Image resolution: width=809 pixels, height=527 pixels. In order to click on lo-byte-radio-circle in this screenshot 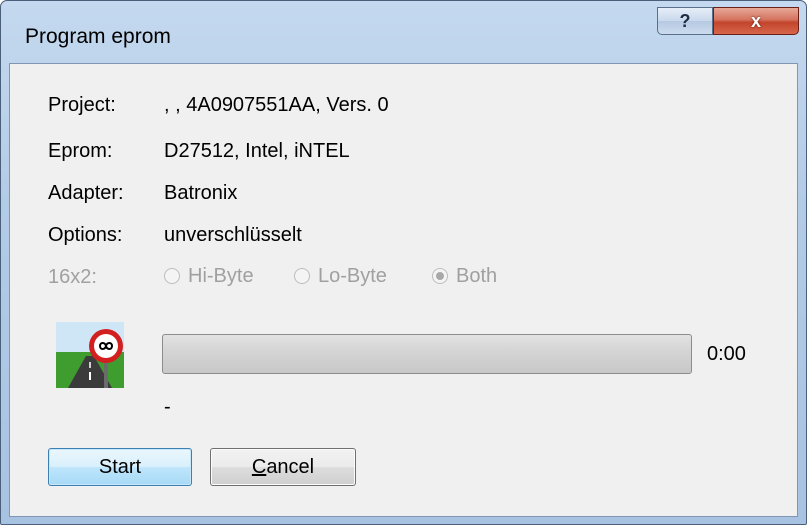, I will do `click(302, 276)`.